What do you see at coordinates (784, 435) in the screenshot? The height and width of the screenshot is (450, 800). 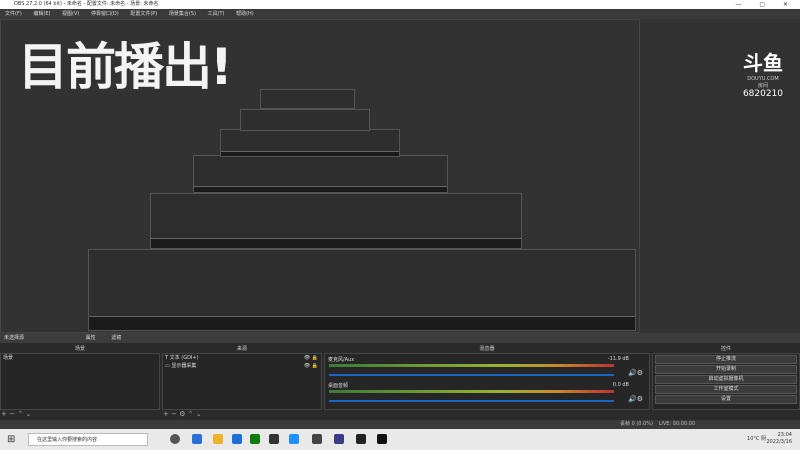 I see `clock-time: 23:04` at bounding box center [784, 435].